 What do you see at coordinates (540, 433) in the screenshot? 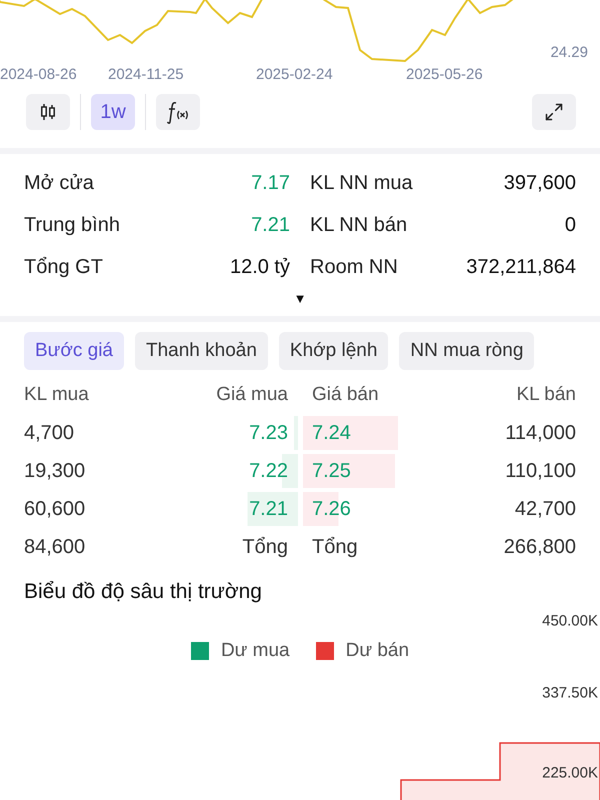
I see `ask-volume: 114,000` at bounding box center [540, 433].